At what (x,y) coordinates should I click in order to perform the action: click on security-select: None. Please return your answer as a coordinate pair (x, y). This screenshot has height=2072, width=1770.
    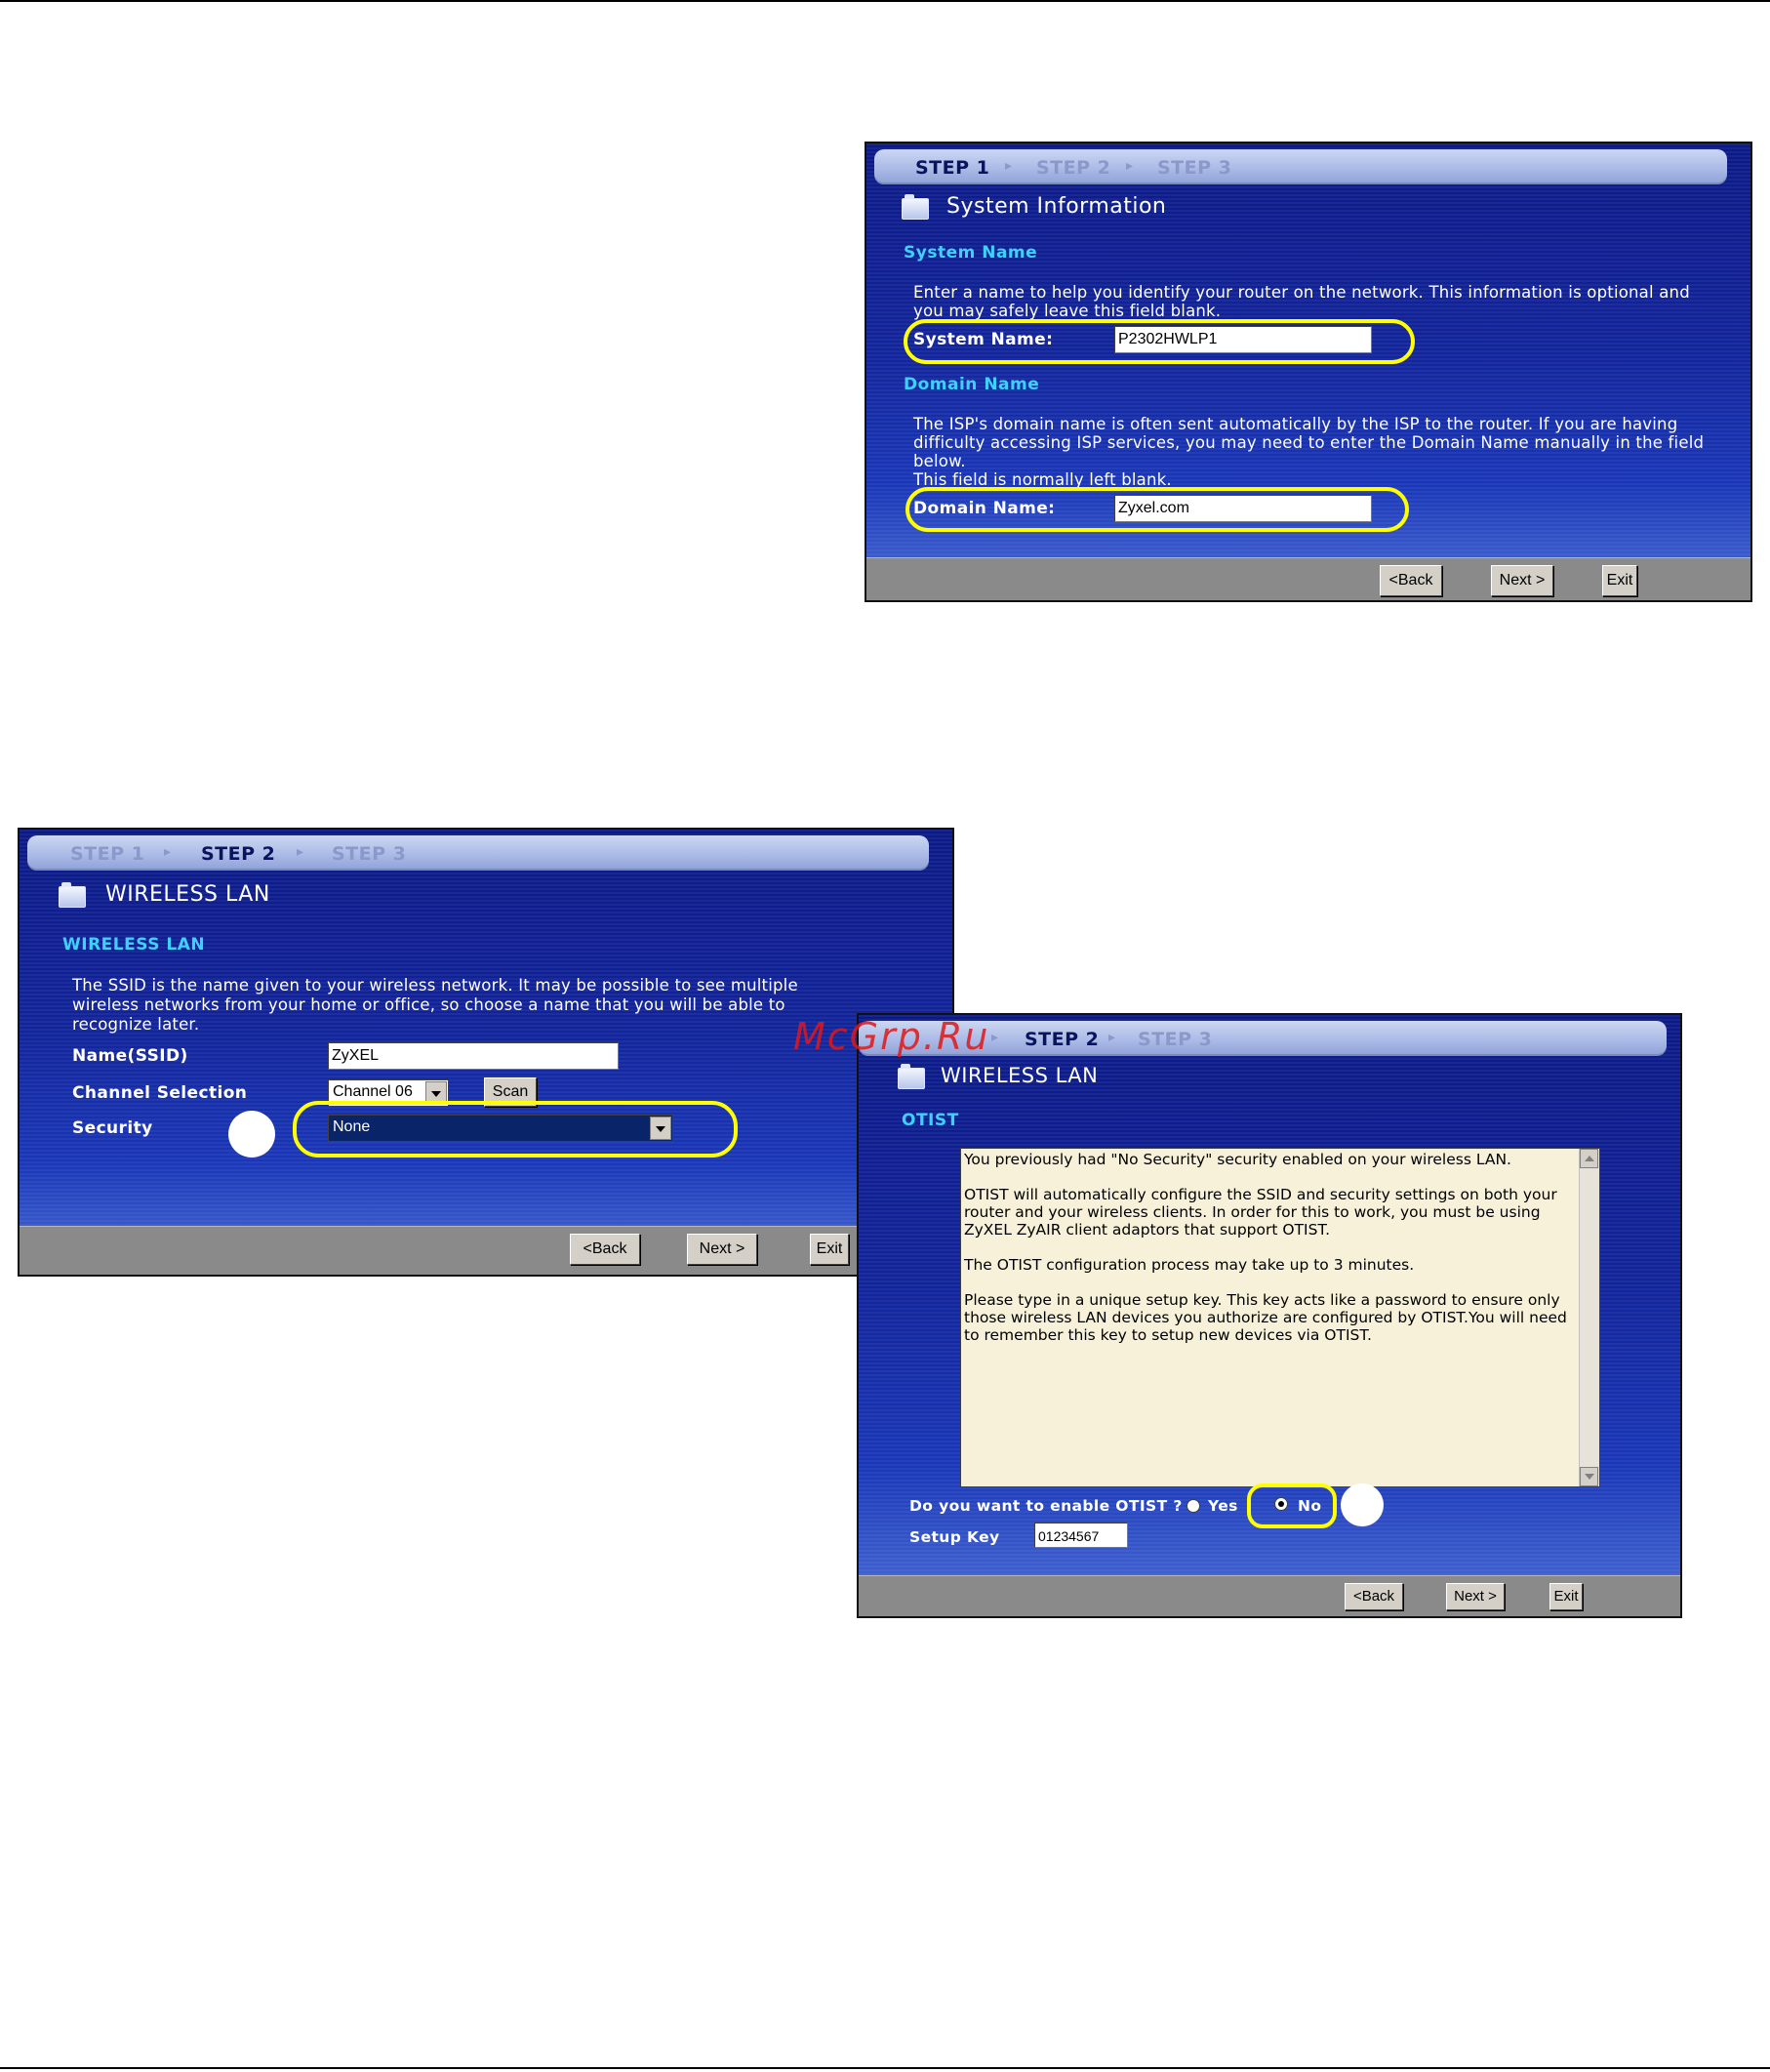
    Looking at the image, I should click on (500, 1128).